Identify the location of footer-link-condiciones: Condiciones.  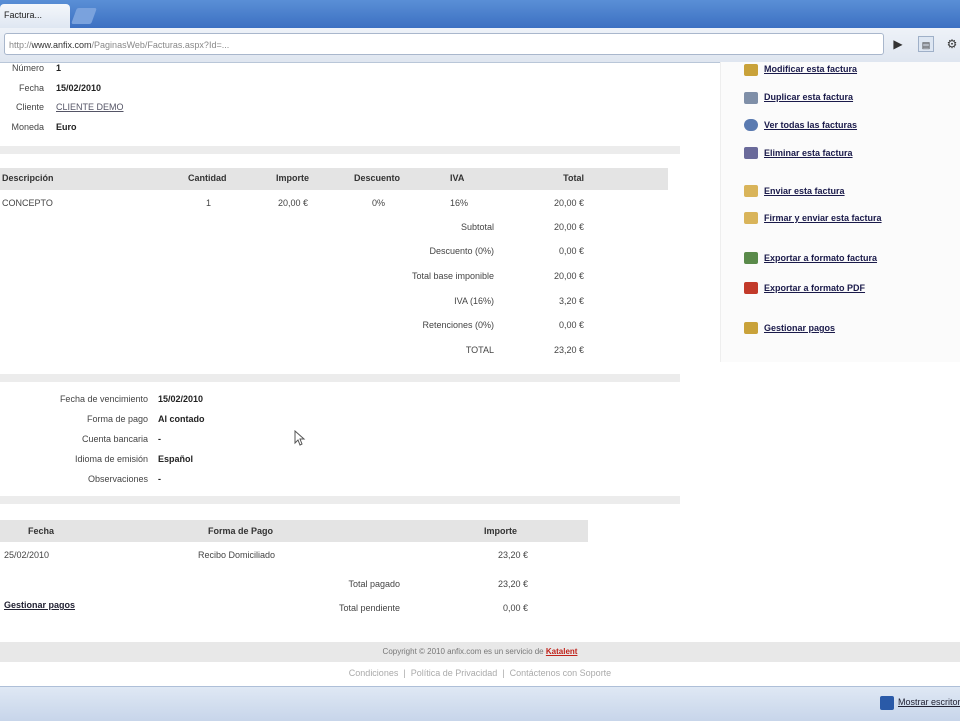
(374, 673).